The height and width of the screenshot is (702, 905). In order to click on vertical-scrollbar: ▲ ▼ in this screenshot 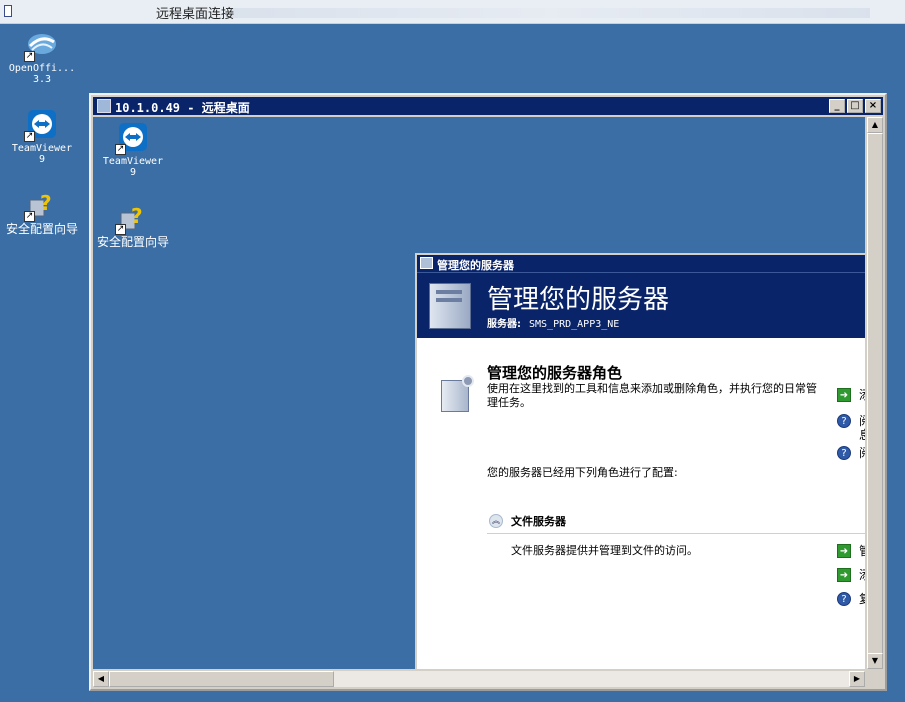, I will do `click(875, 393)`.